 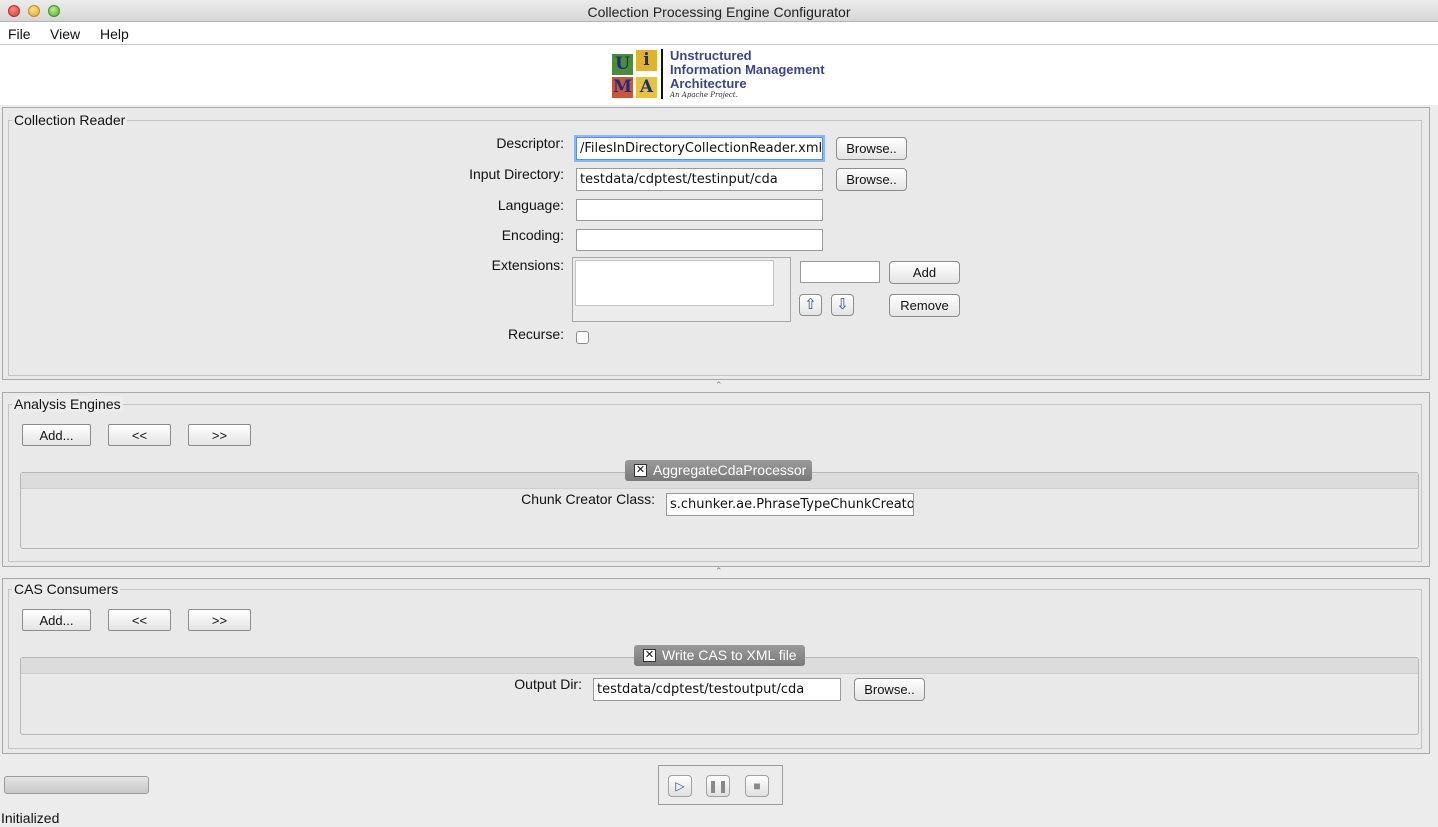 I want to click on play-icon: ▷, so click(x=680, y=786).